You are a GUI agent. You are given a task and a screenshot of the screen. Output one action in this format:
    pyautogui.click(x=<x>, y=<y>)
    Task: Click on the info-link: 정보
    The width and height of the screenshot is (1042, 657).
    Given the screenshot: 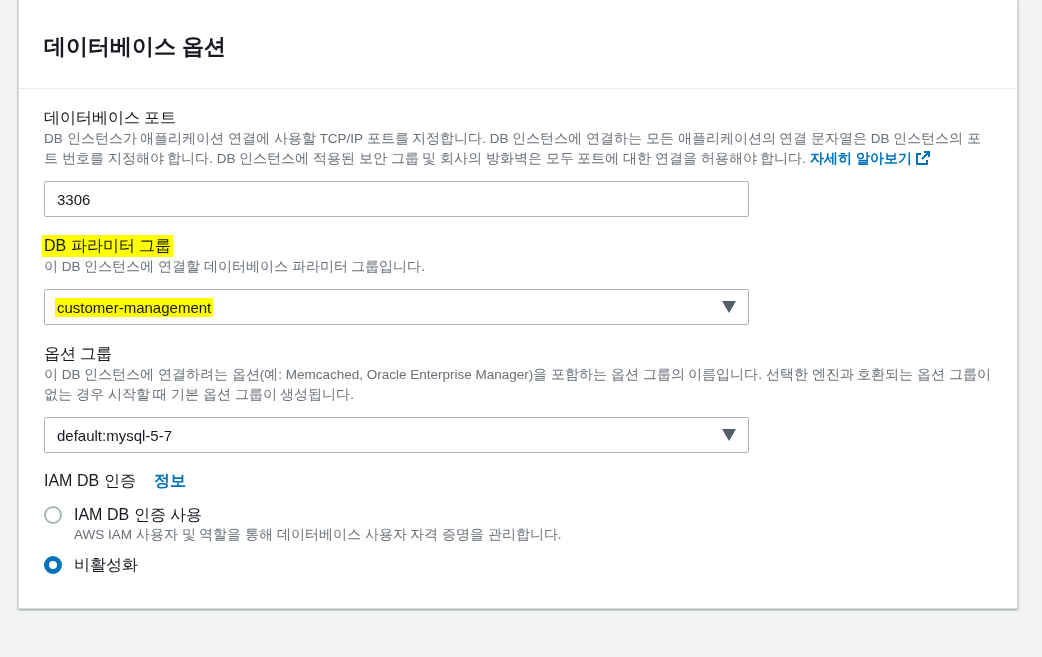 What is the action you would take?
    pyautogui.click(x=169, y=481)
    